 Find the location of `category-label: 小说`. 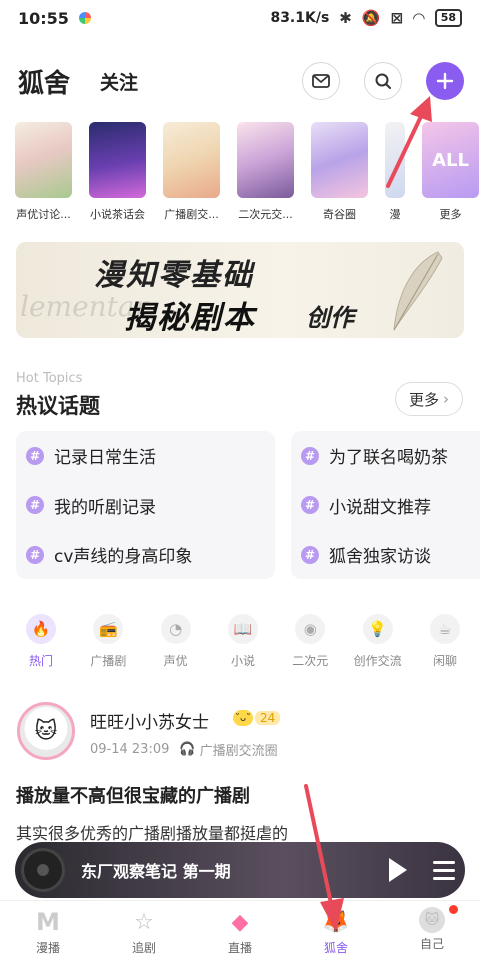

category-label: 小说 is located at coordinates (242, 661).